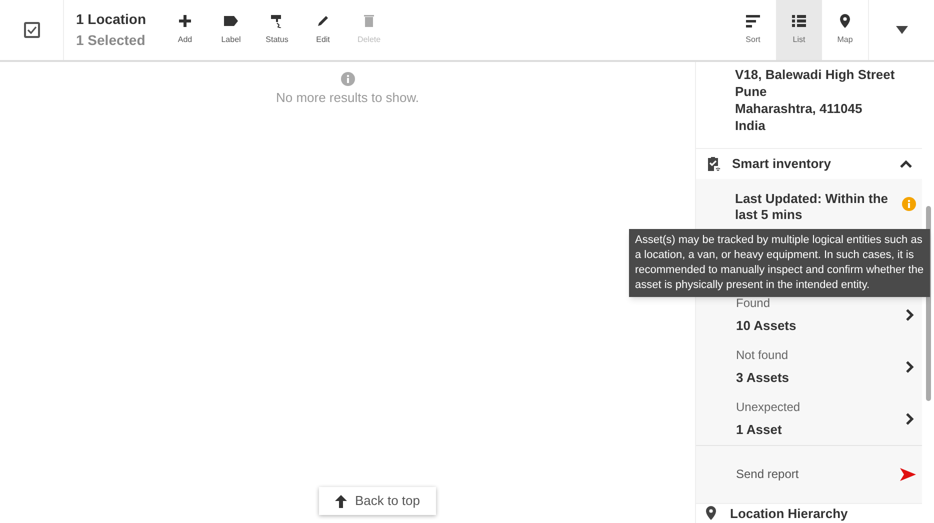 The height and width of the screenshot is (523, 934). Describe the element at coordinates (231, 30) in the screenshot. I see `label-button: Label` at that location.